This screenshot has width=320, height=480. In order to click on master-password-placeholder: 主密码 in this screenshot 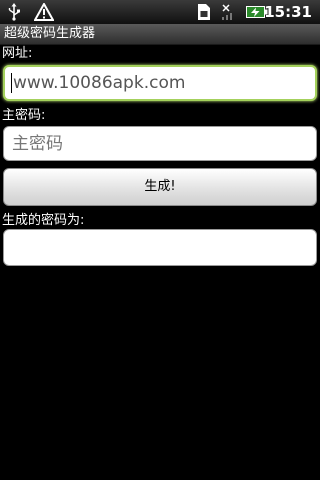, I will do `click(37, 144)`.